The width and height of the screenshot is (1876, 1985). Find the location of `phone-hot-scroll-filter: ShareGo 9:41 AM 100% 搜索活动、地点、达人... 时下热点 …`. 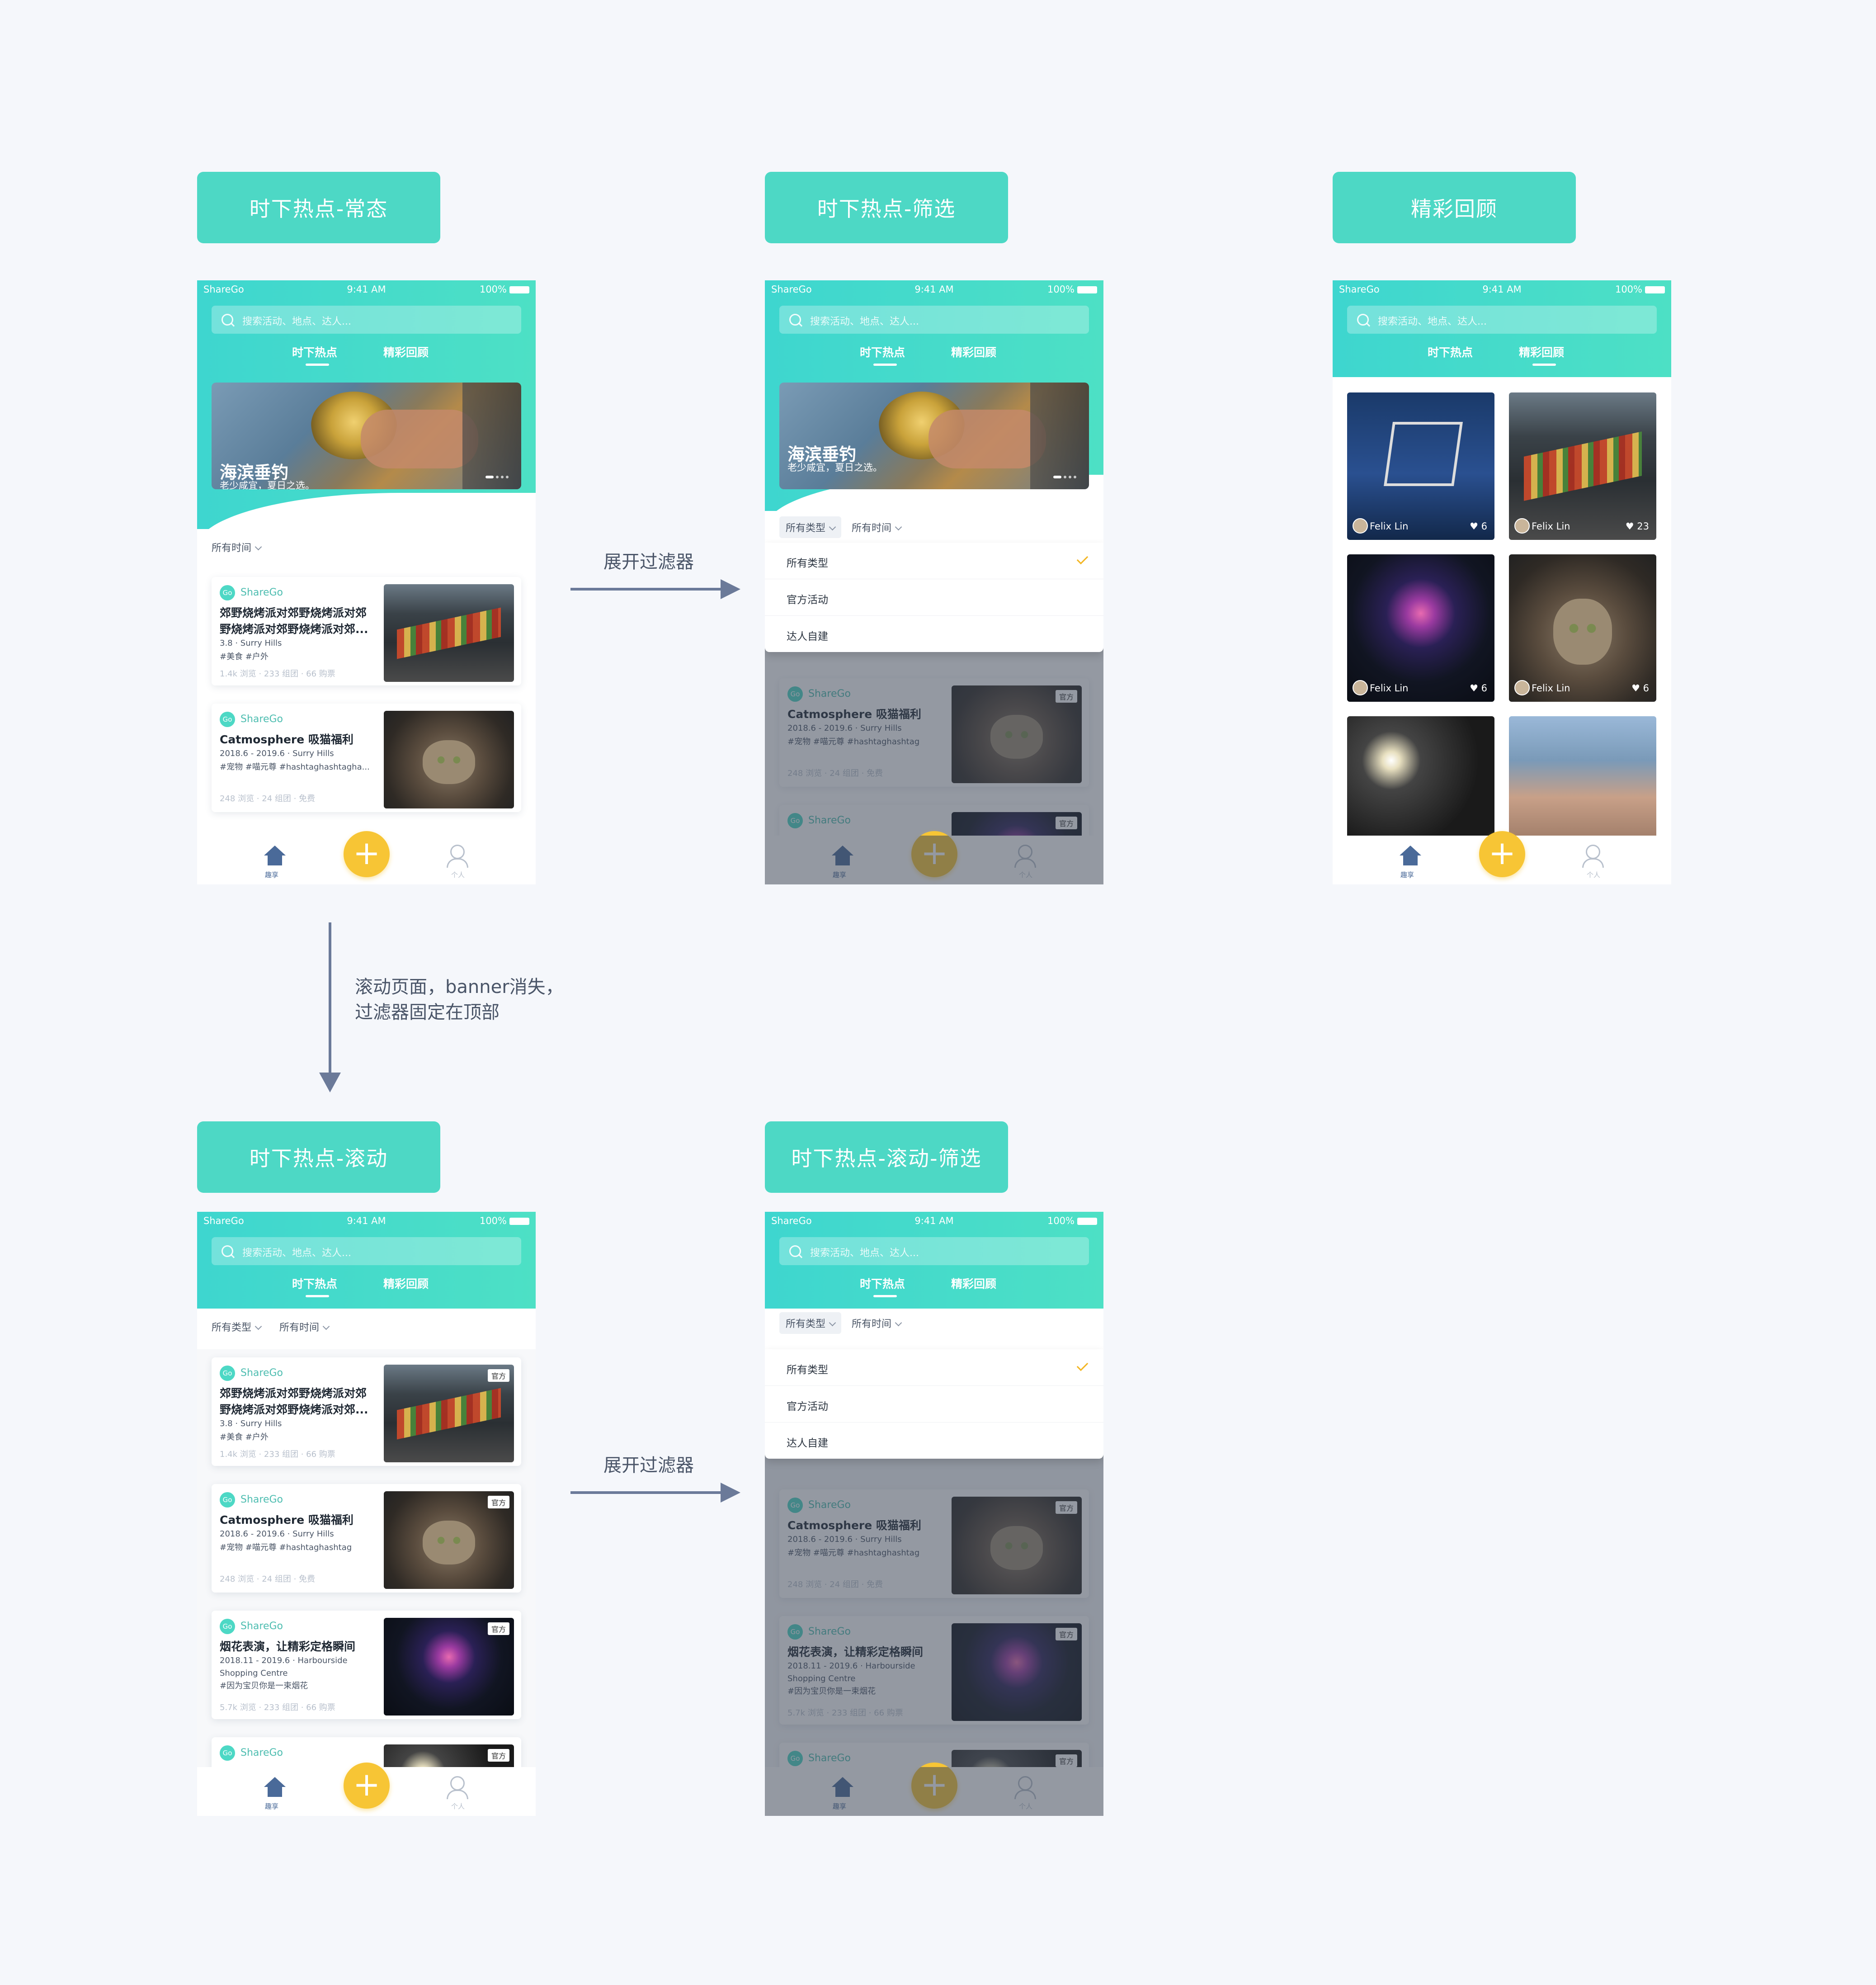

phone-hot-scroll-filter: ShareGo 9:41 AM 100% 搜索活动、地点、达人... 时下热点 … is located at coordinates (934, 1514).